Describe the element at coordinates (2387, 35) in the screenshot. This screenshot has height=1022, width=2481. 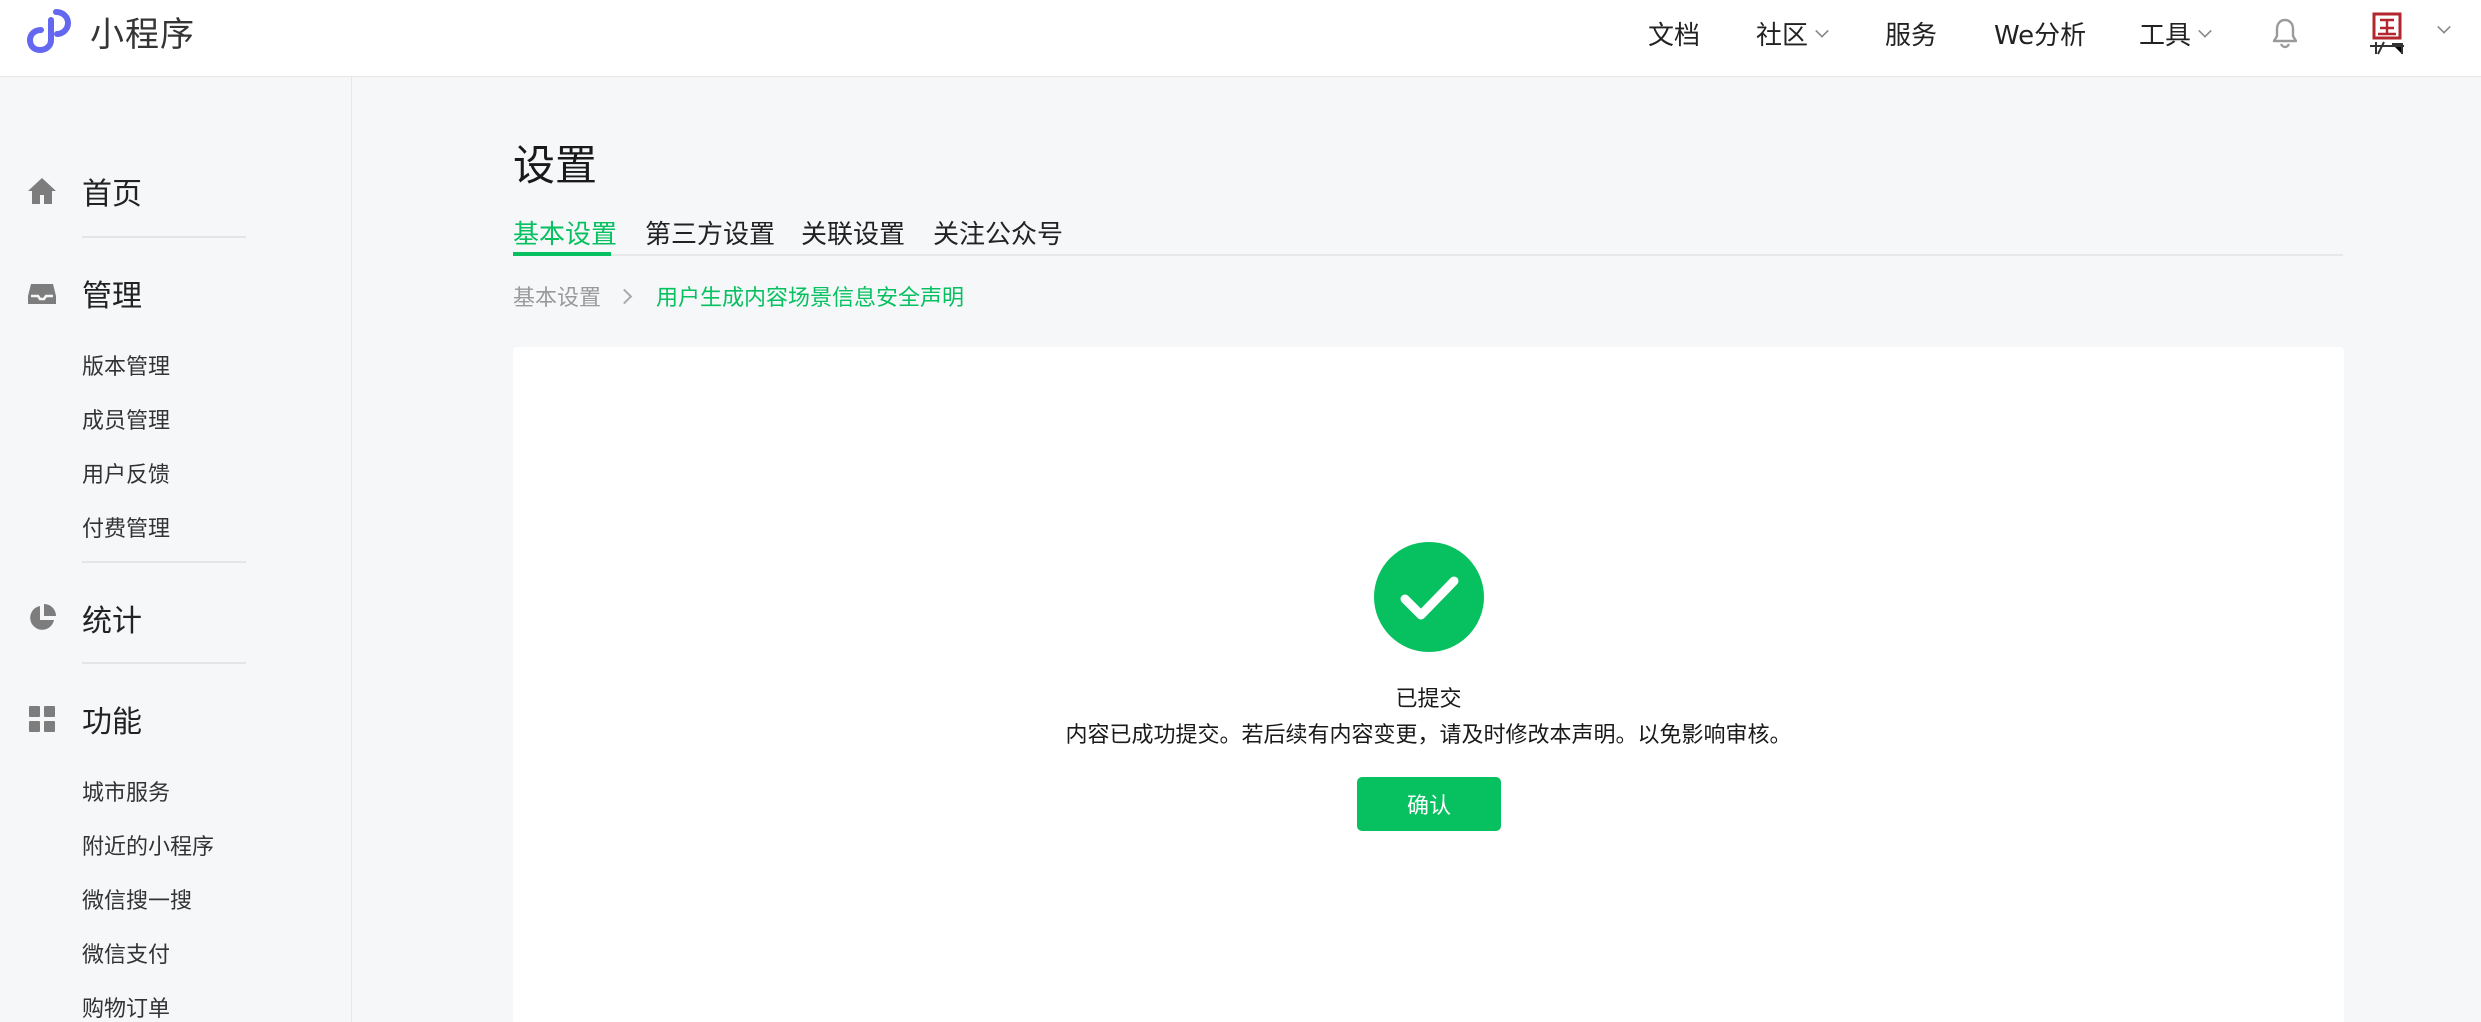
I see `avatar` at that location.